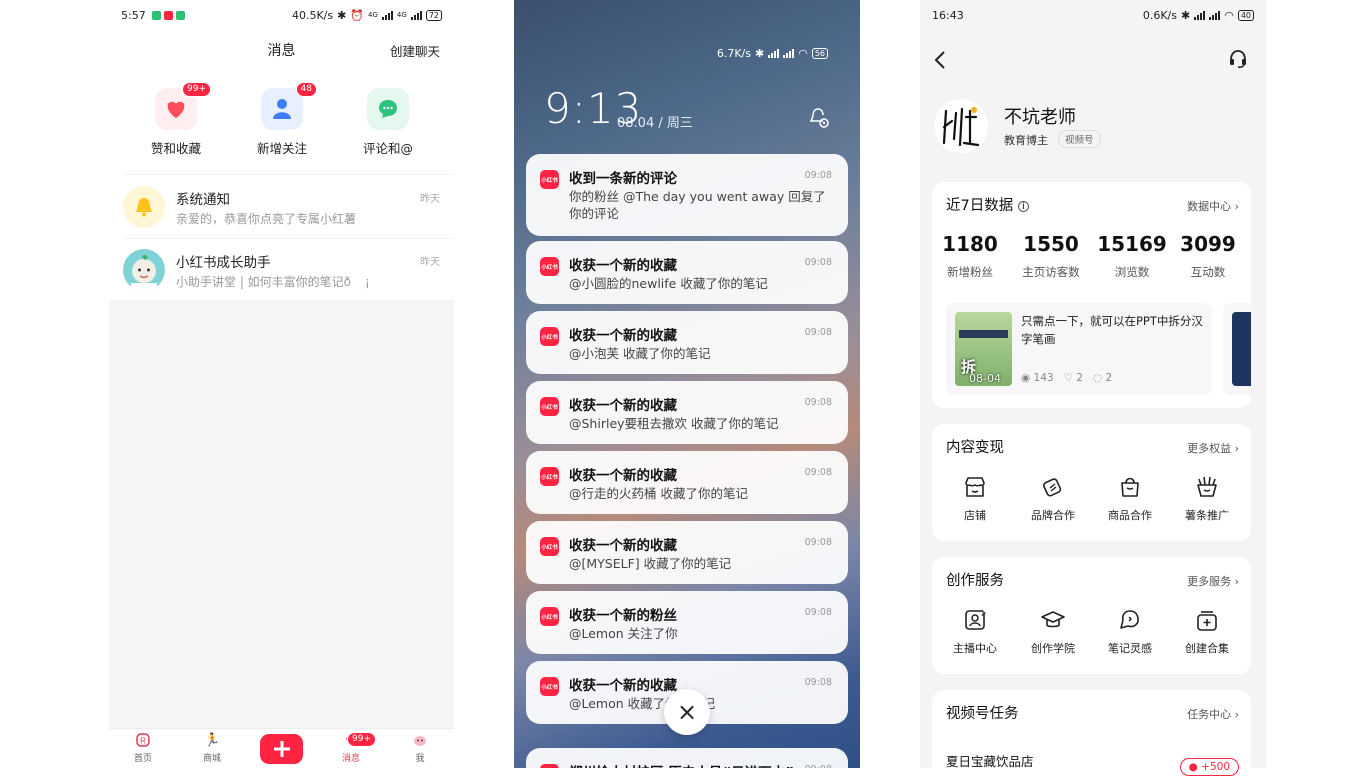 This screenshot has width=1366, height=780. What do you see at coordinates (687, 712) in the screenshot?
I see `clear-notifications-button: ×` at bounding box center [687, 712].